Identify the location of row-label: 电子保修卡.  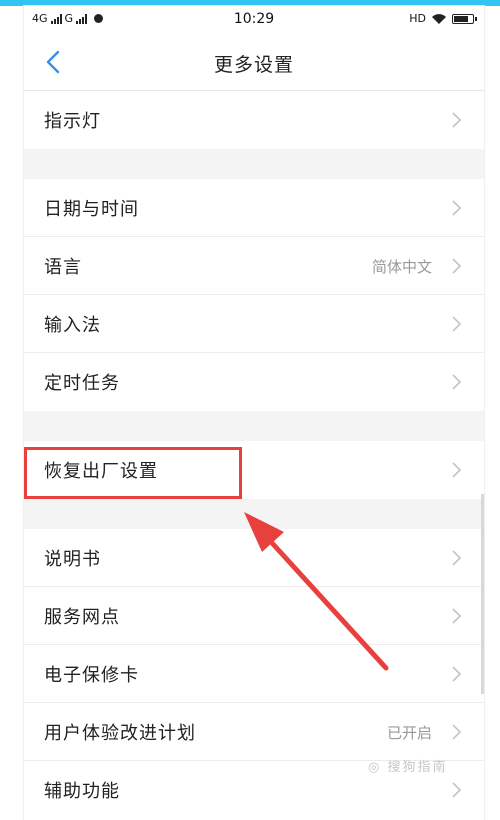
(91, 675).